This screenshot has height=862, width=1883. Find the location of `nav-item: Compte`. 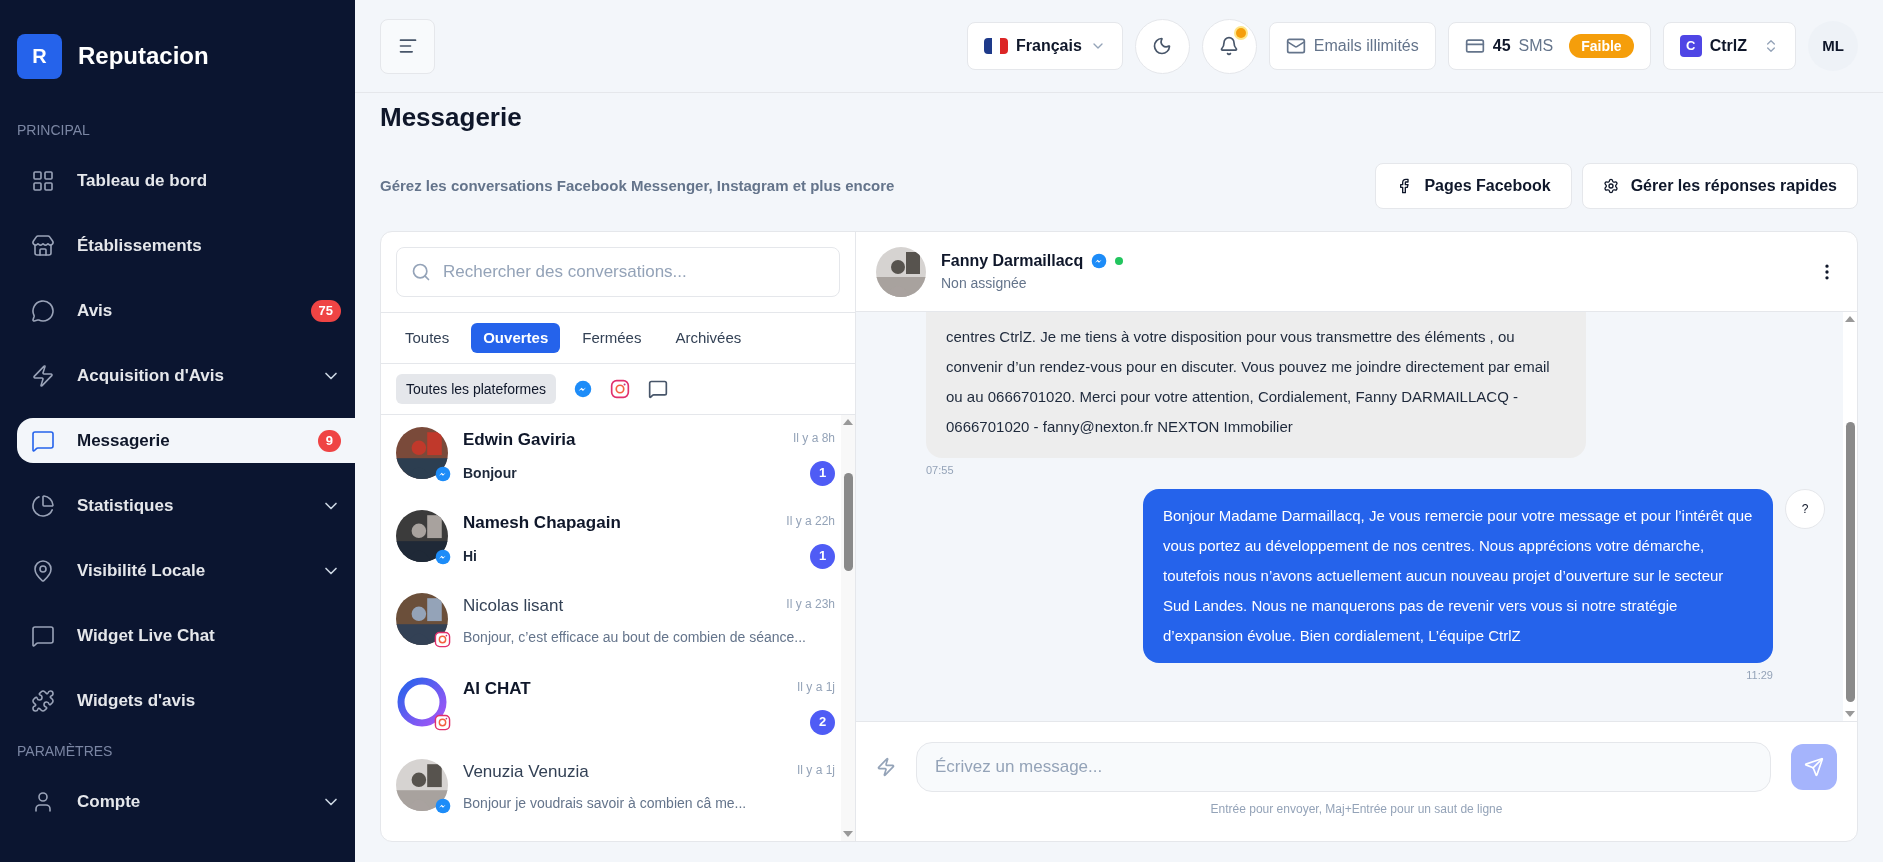

nav-item: Compte is located at coordinates (186, 801).